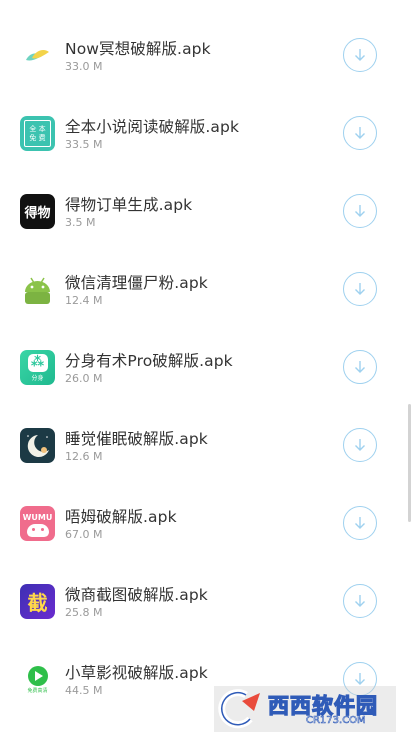  I want to click on sleep-moon-icon, so click(37, 445).